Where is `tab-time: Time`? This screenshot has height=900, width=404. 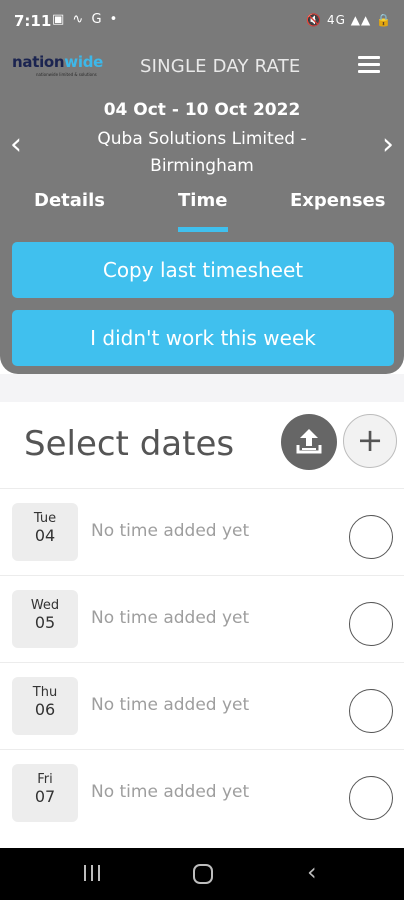 tab-time: Time is located at coordinates (202, 200).